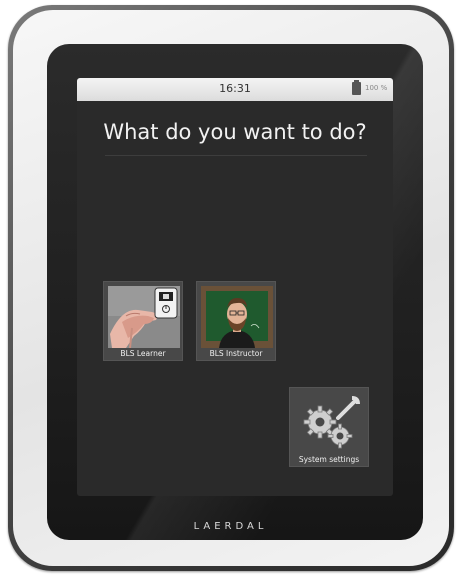 The height and width of the screenshot is (576, 461). I want to click on system-settings-tile: System settings, so click(329, 427).